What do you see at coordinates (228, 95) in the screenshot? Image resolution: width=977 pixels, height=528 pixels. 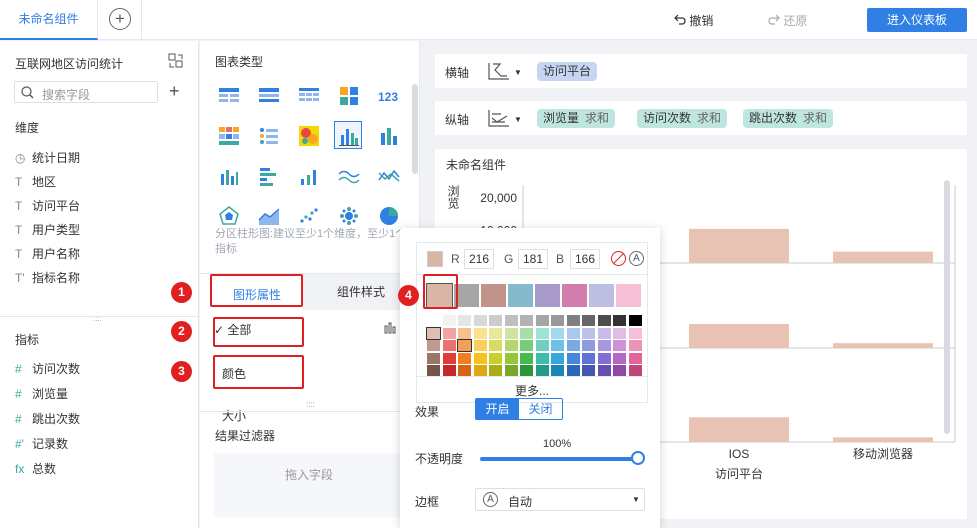 I see `chart-type-table-icon` at bounding box center [228, 95].